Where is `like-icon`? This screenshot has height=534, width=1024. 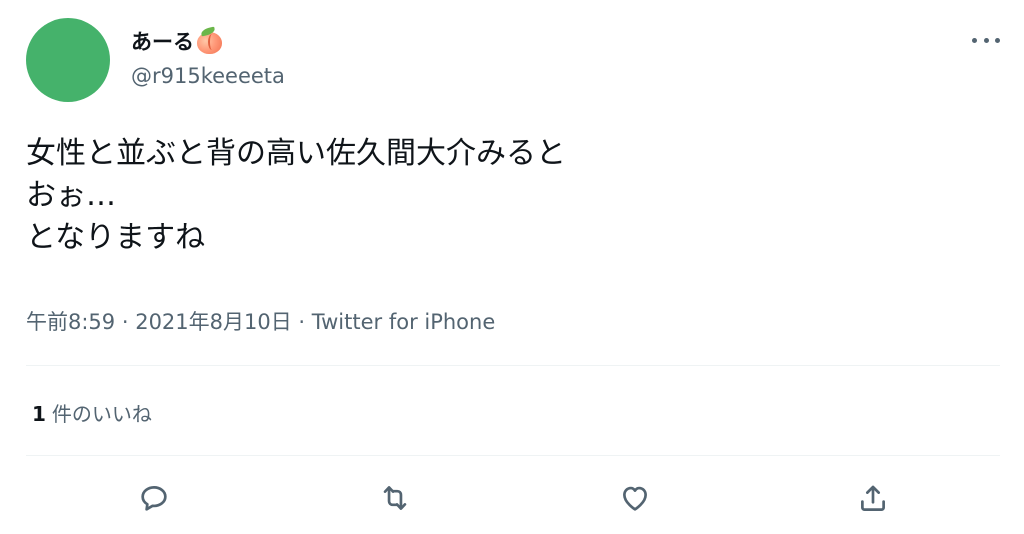 like-icon is located at coordinates (635, 498).